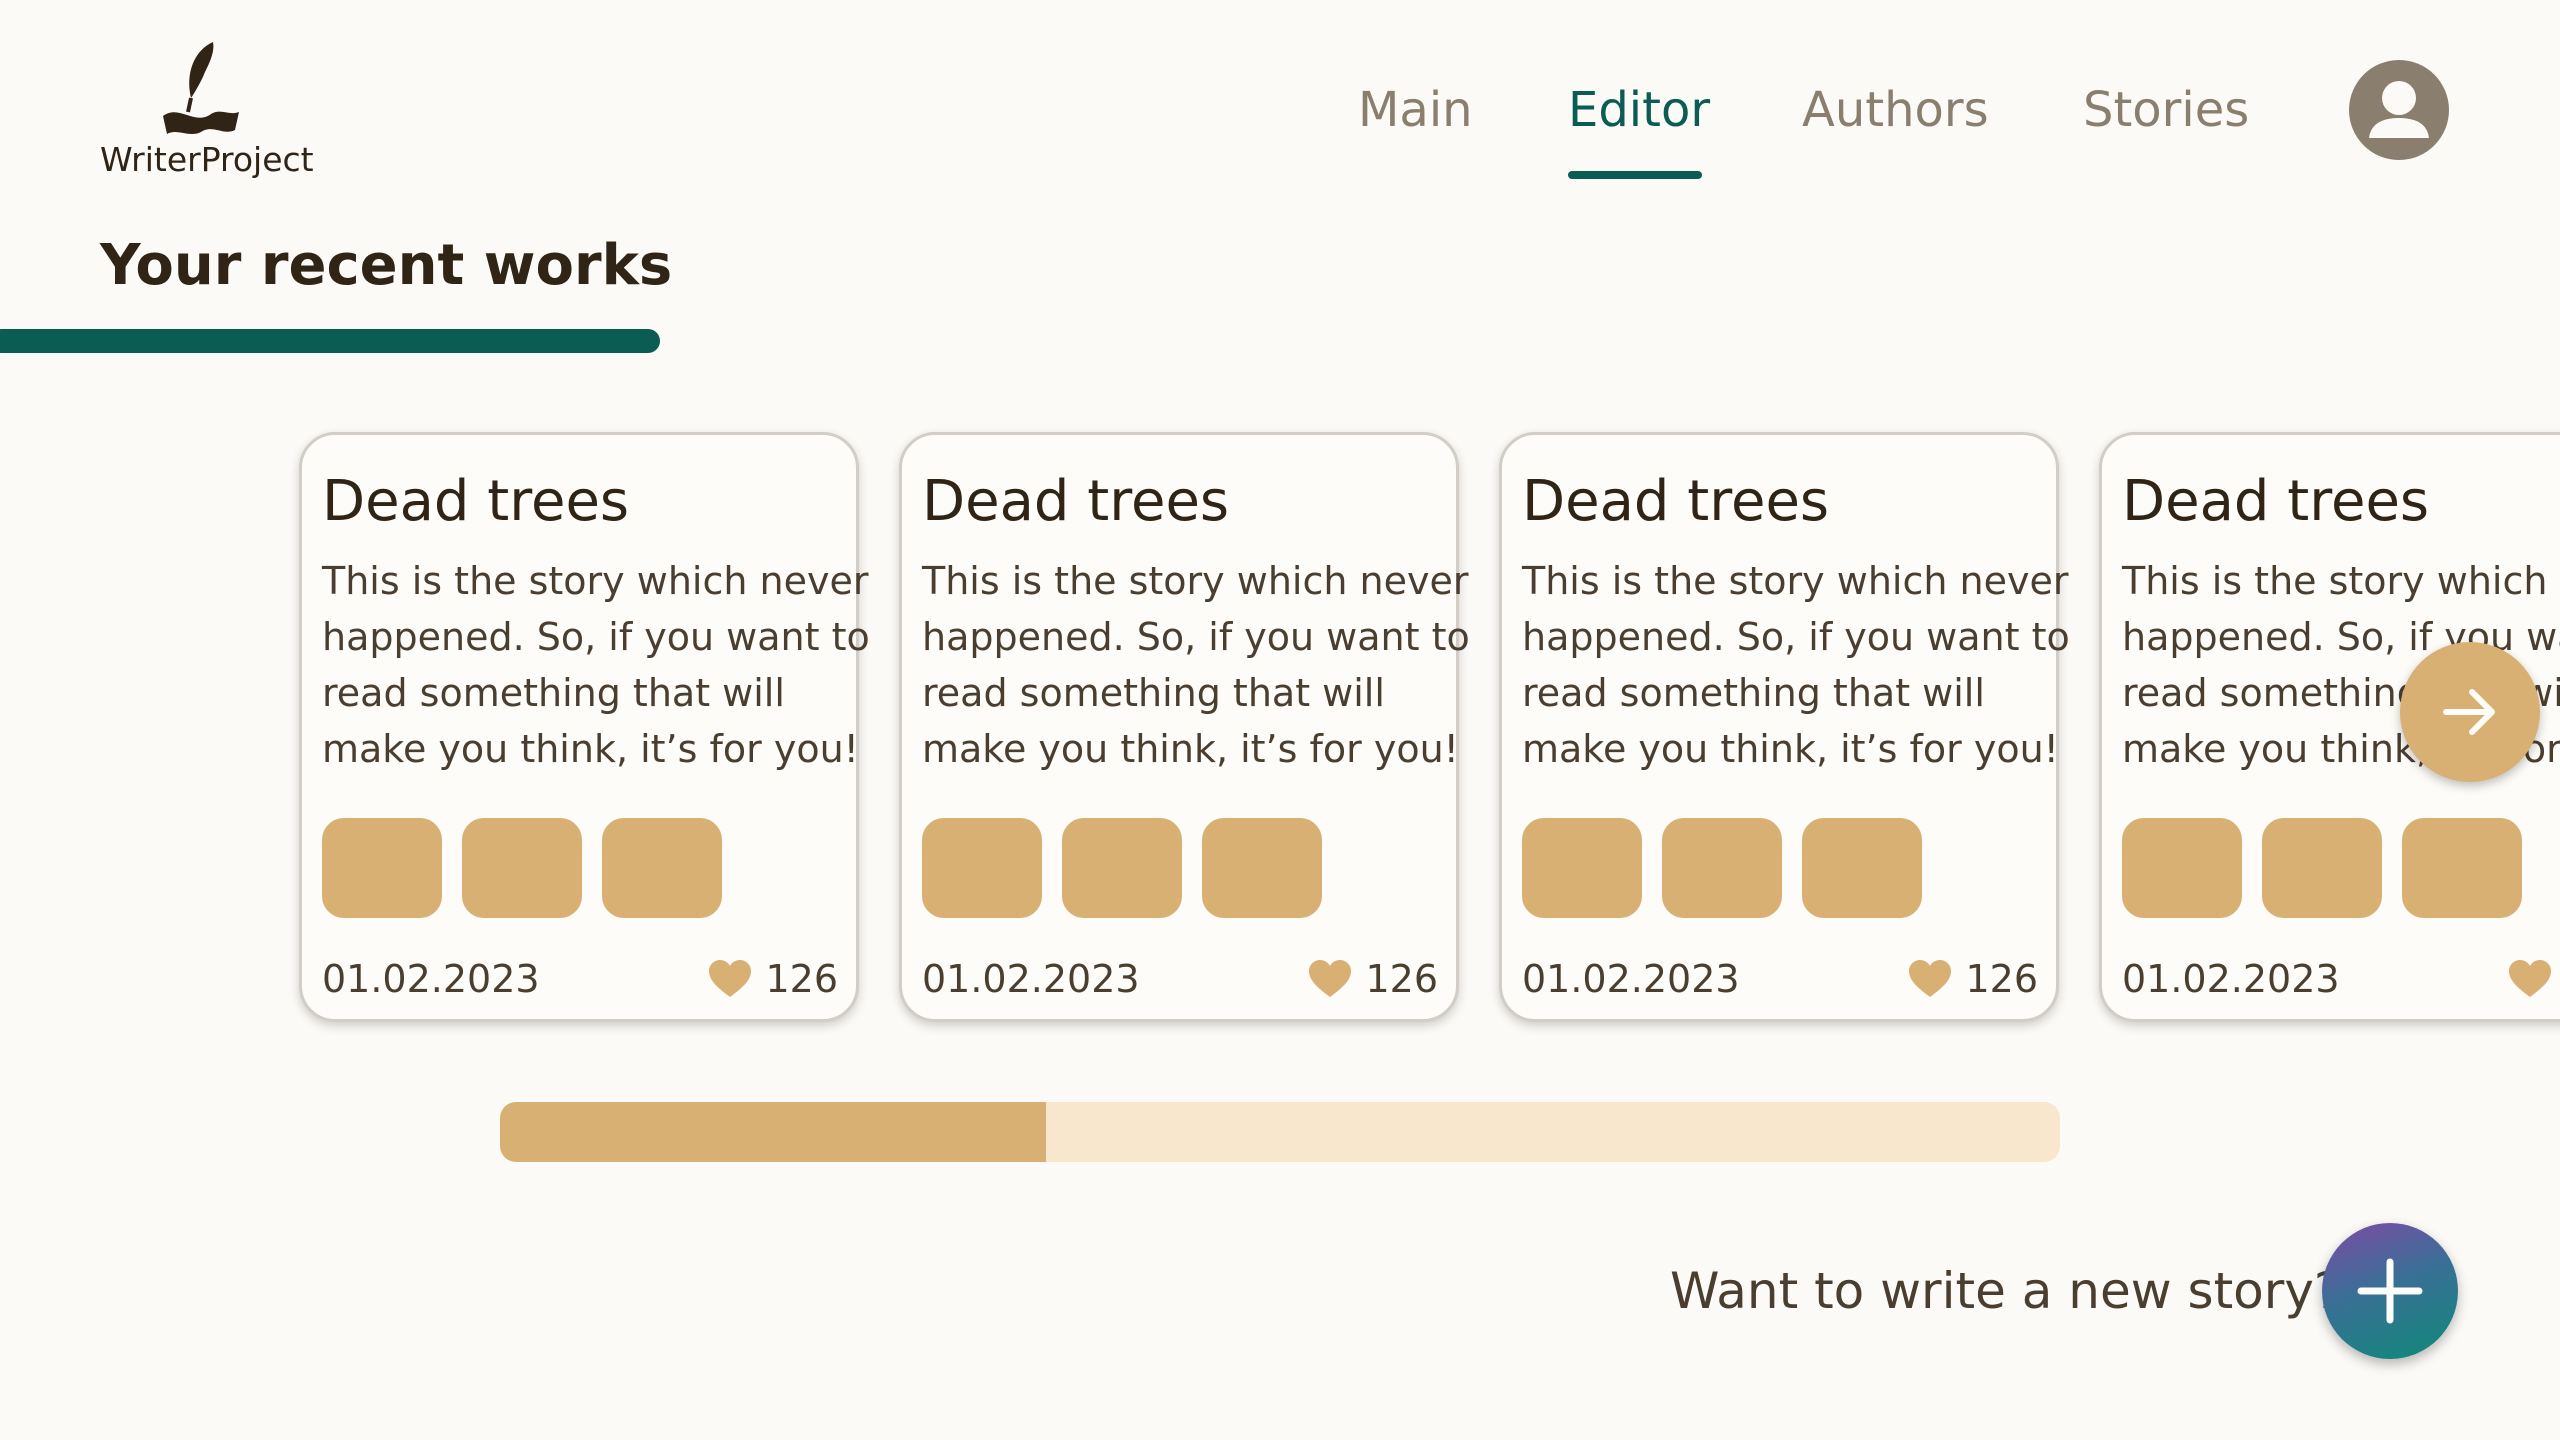 This screenshot has height=1440, width=2560. What do you see at coordinates (330, 341) in the screenshot?
I see `section-underline` at bounding box center [330, 341].